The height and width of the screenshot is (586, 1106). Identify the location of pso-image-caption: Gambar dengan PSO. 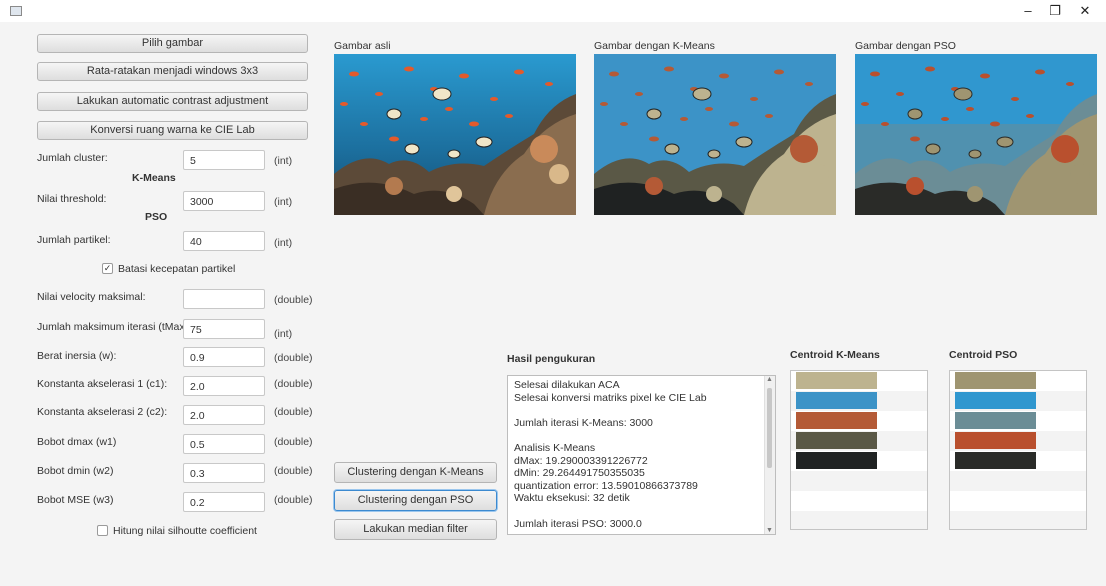
(905, 46).